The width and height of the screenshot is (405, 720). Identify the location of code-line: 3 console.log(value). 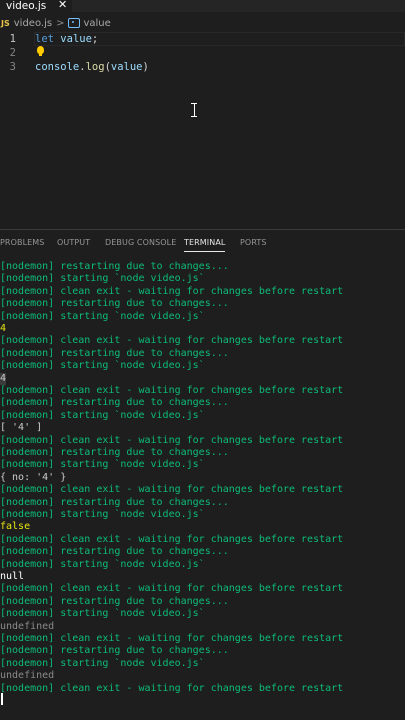
(202, 67).